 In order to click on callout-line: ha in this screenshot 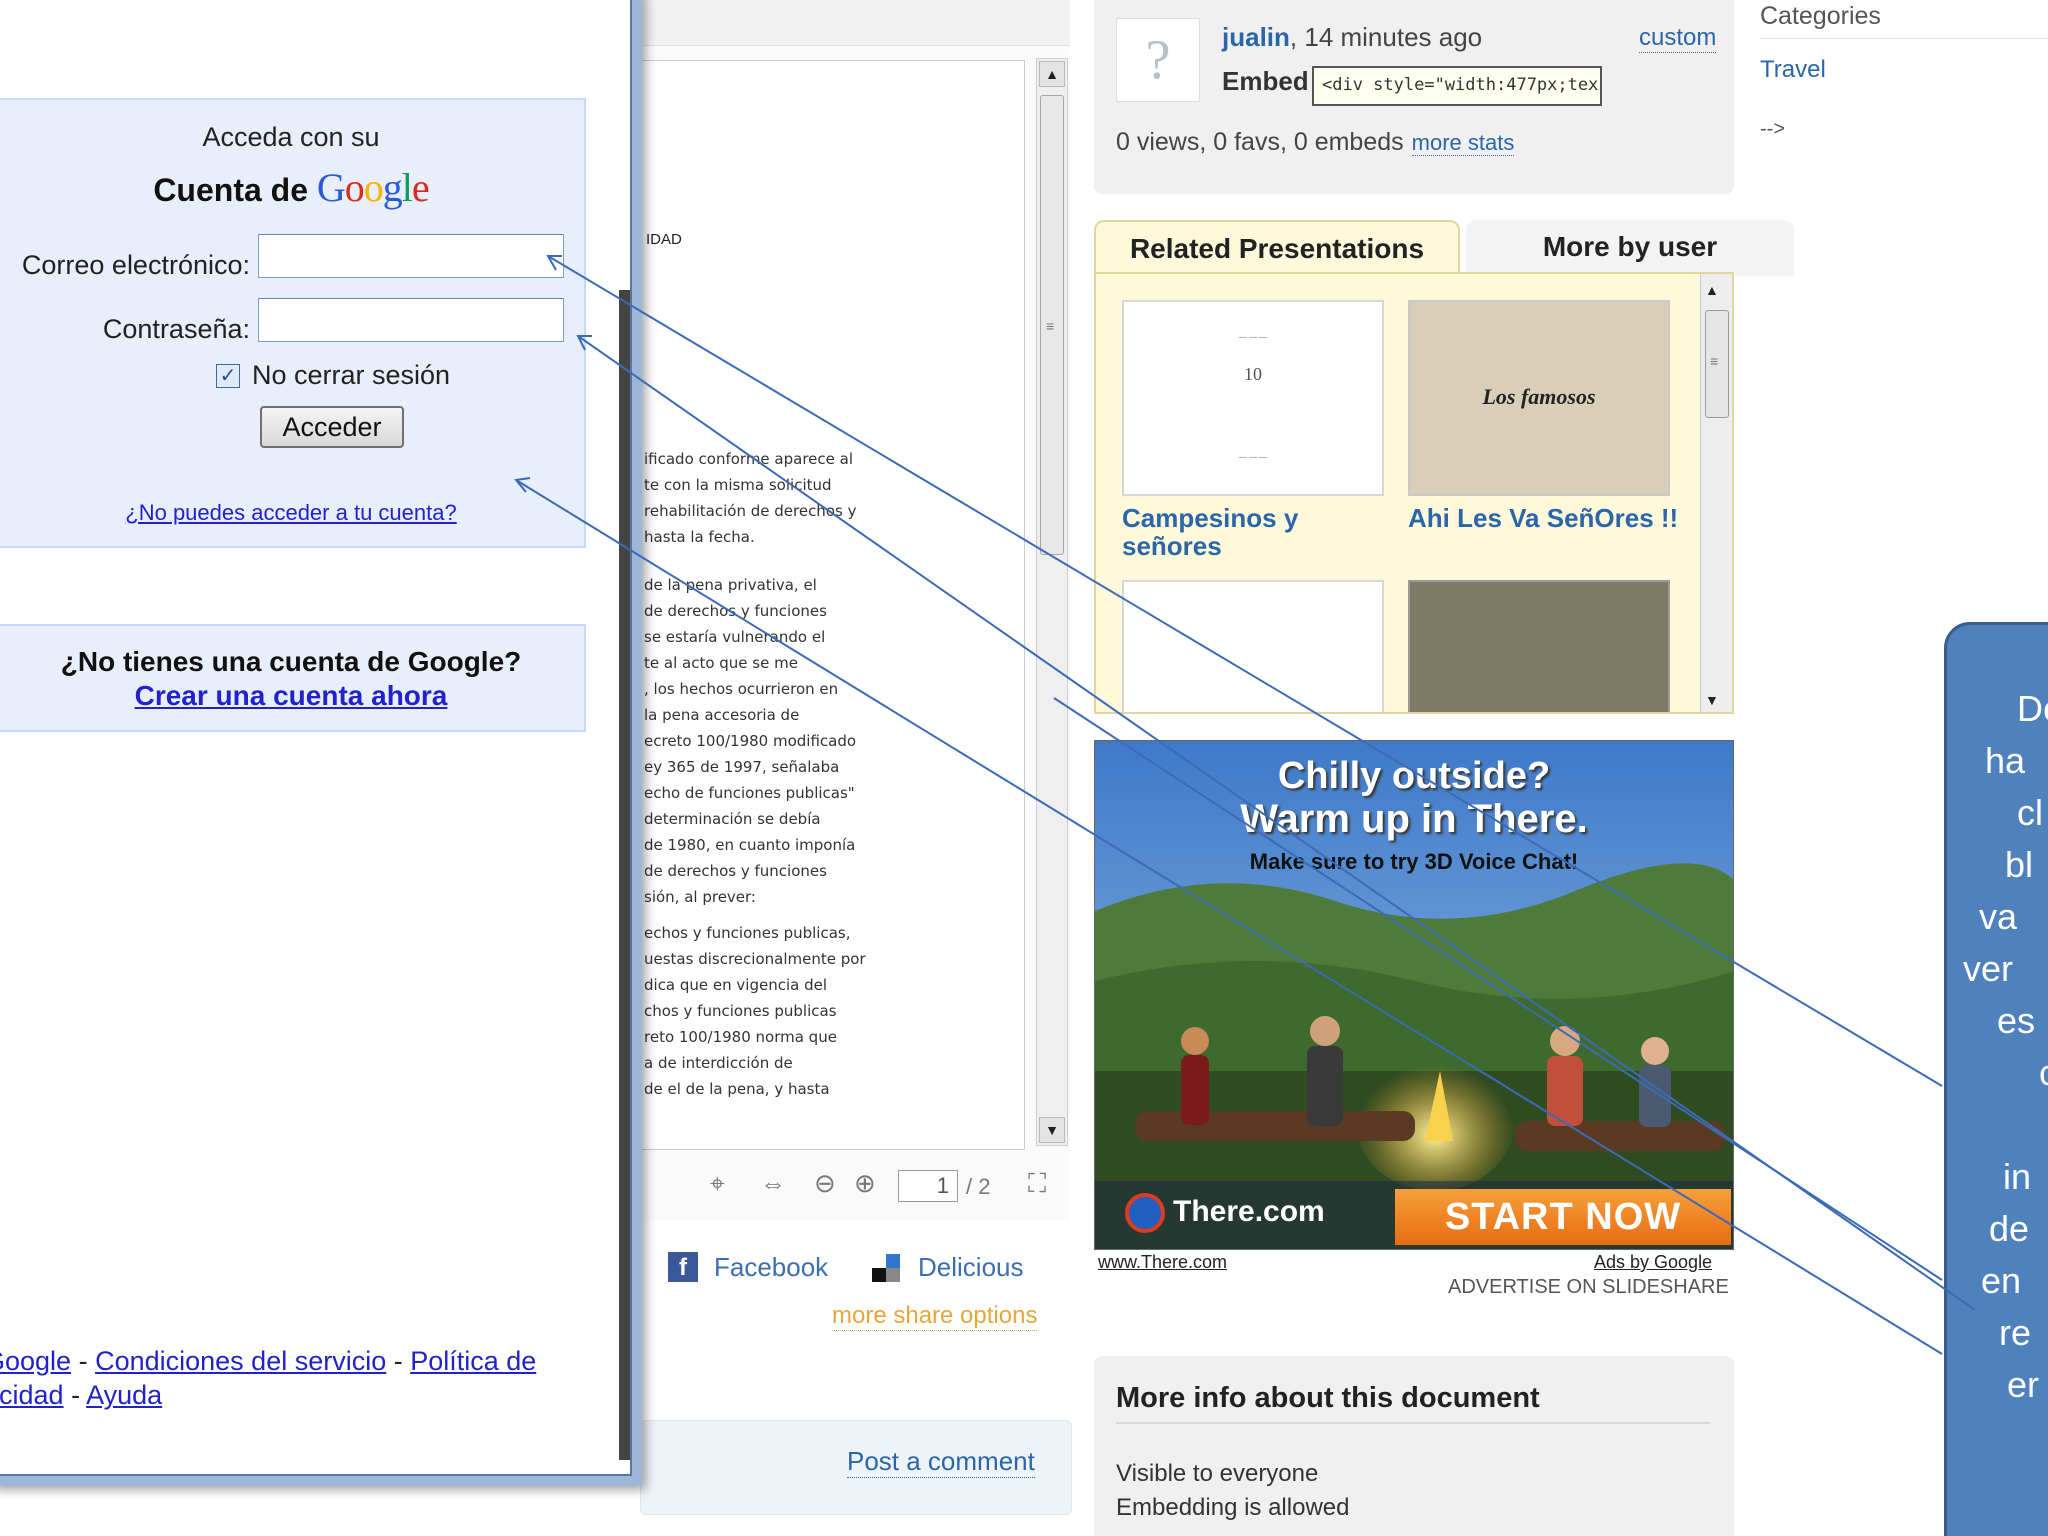, I will do `click(2005, 760)`.